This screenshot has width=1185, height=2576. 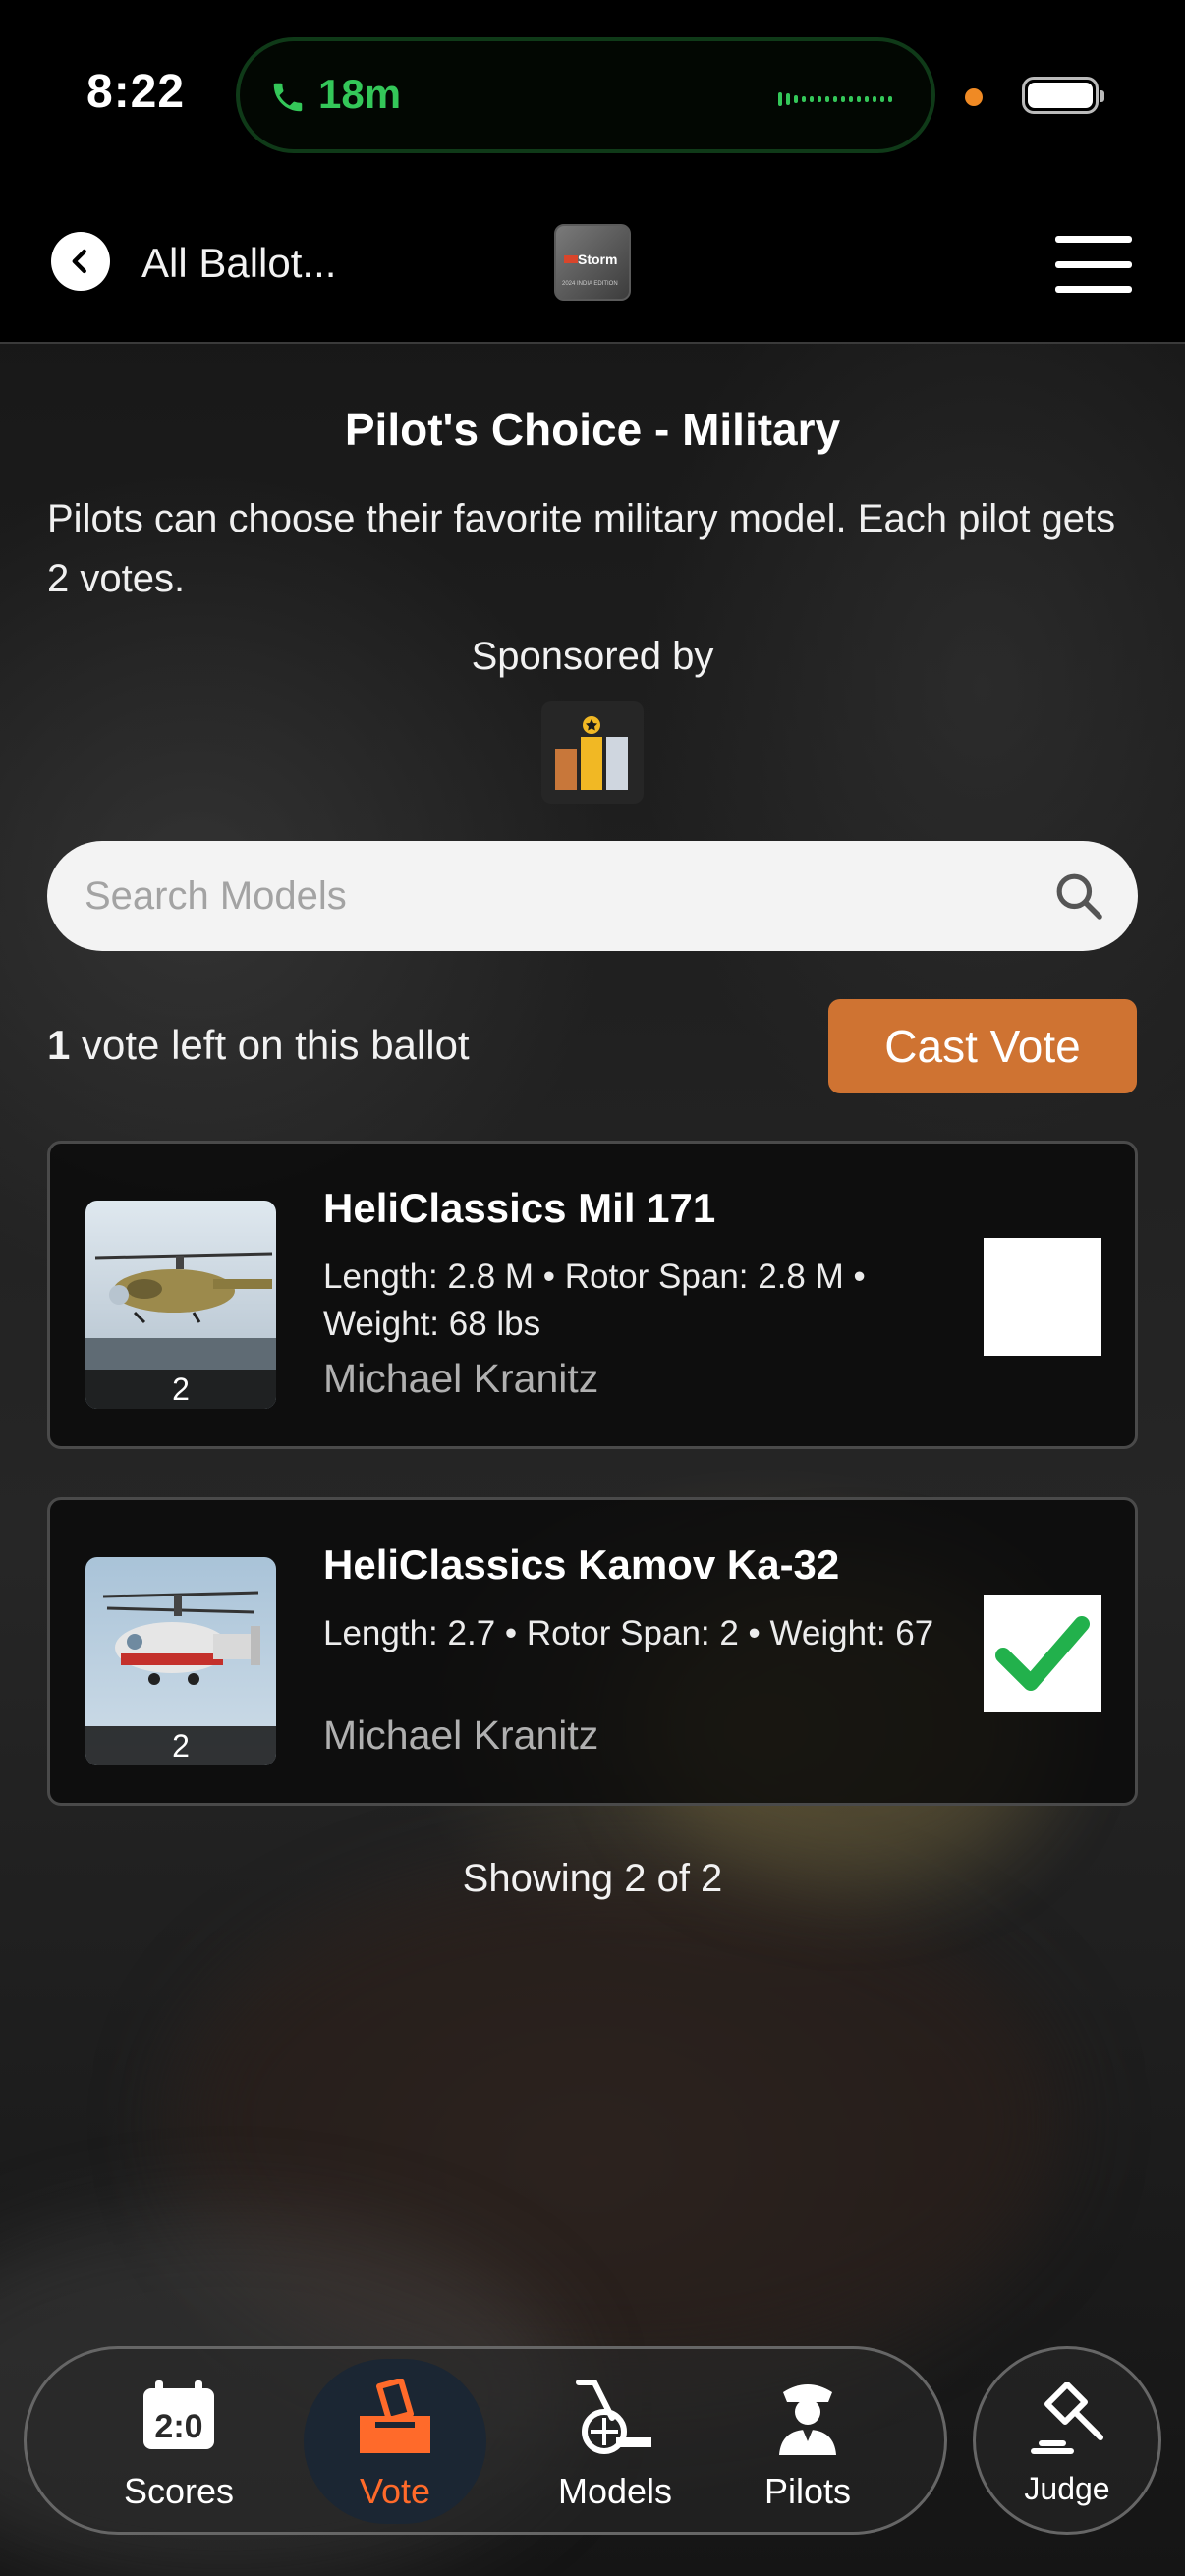 I want to click on logo-text: Storm, so click(x=598, y=259).